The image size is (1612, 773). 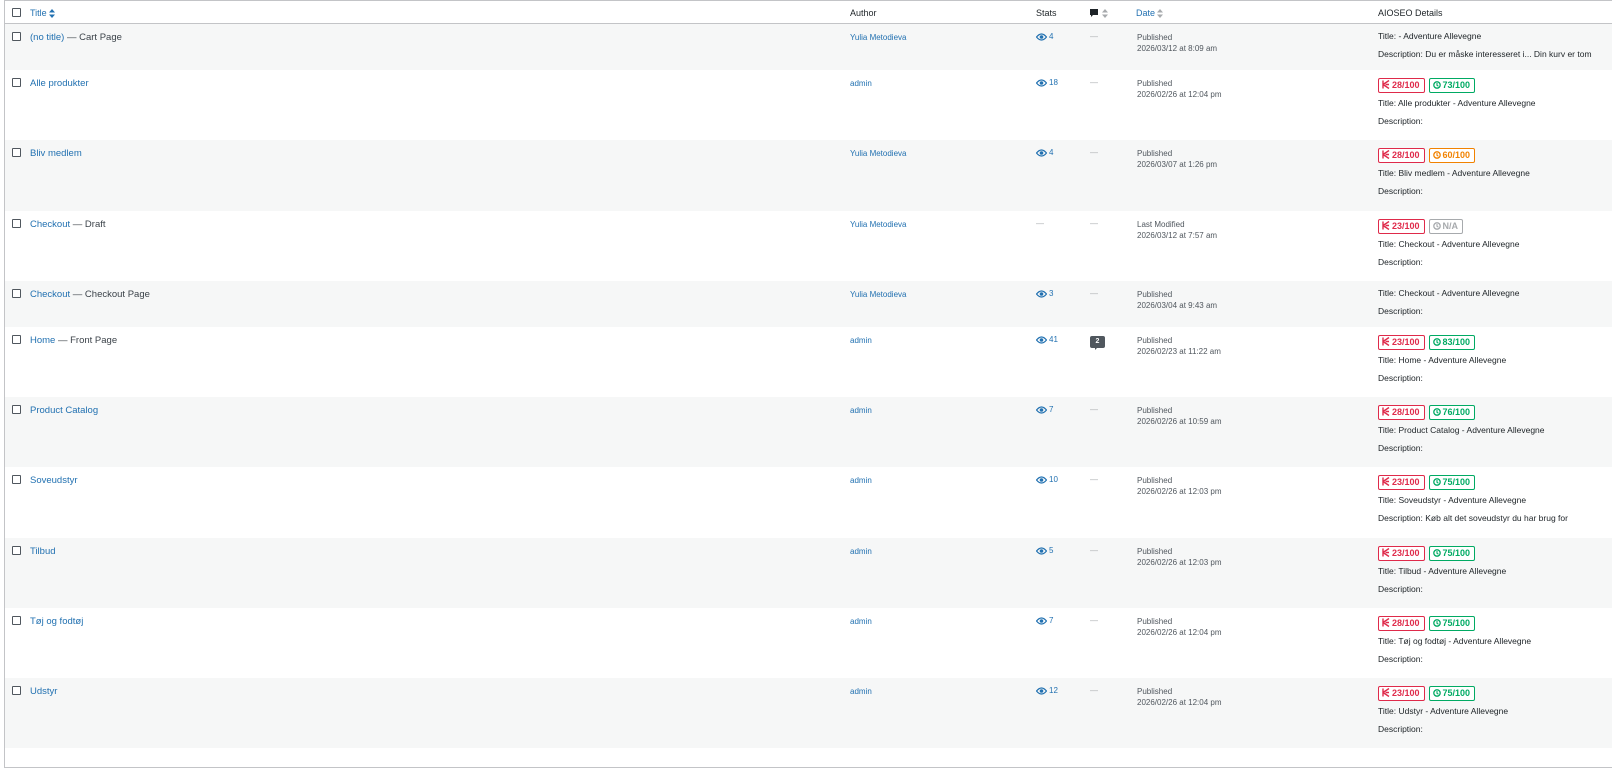 I want to click on page-views-link: 10, so click(x=1046, y=479).